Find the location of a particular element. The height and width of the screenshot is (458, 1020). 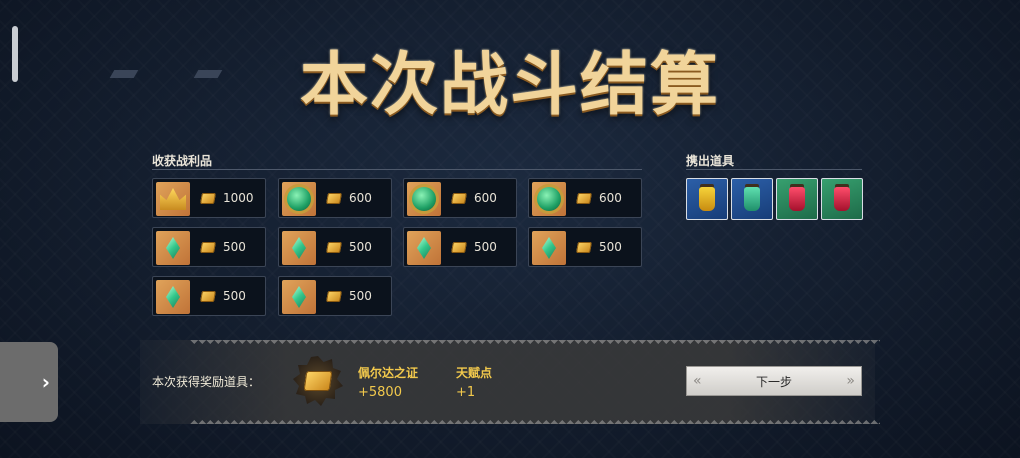

loot-heading: 收获战利品 is located at coordinates (182, 161).